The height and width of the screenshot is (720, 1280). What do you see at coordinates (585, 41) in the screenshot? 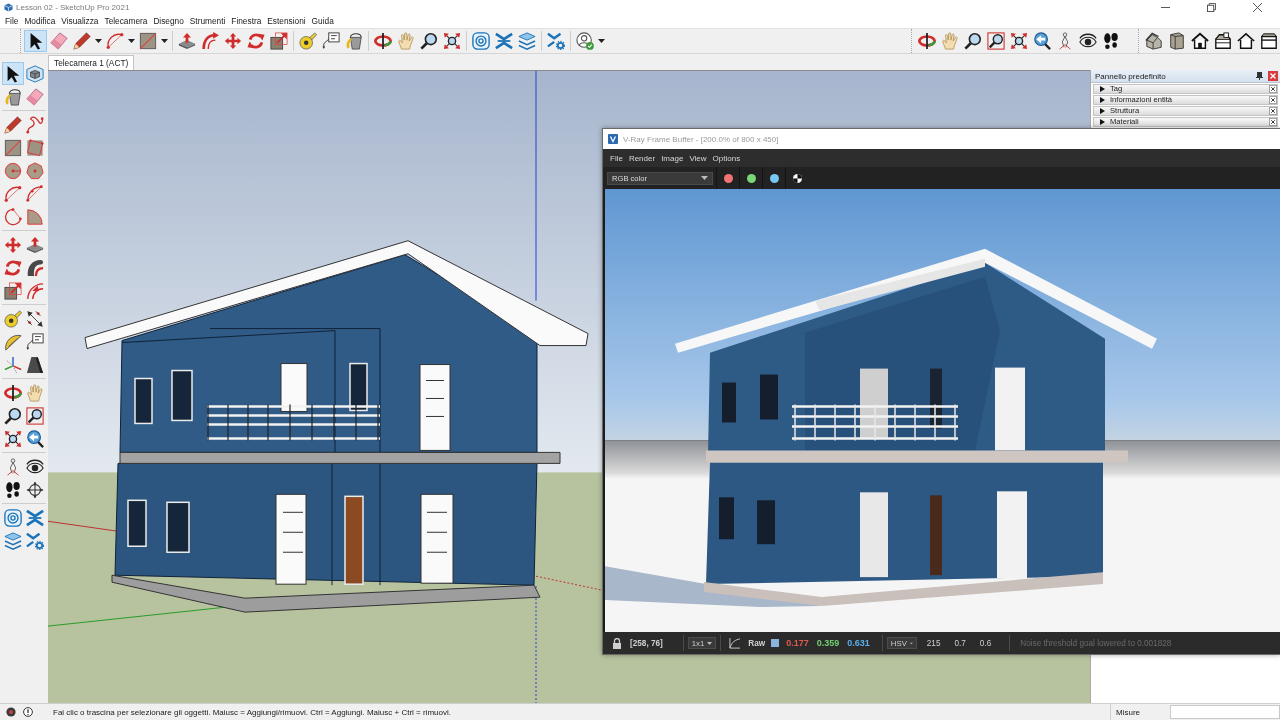
I see `user-check-icon` at bounding box center [585, 41].